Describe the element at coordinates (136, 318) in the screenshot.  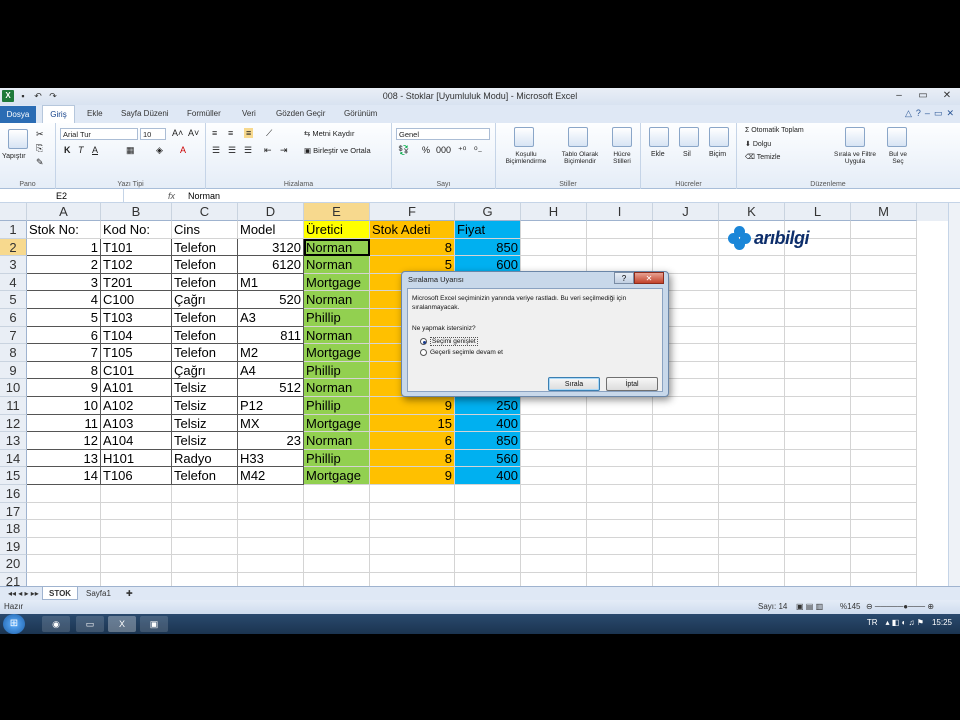
I see `data-cell: T103` at that location.